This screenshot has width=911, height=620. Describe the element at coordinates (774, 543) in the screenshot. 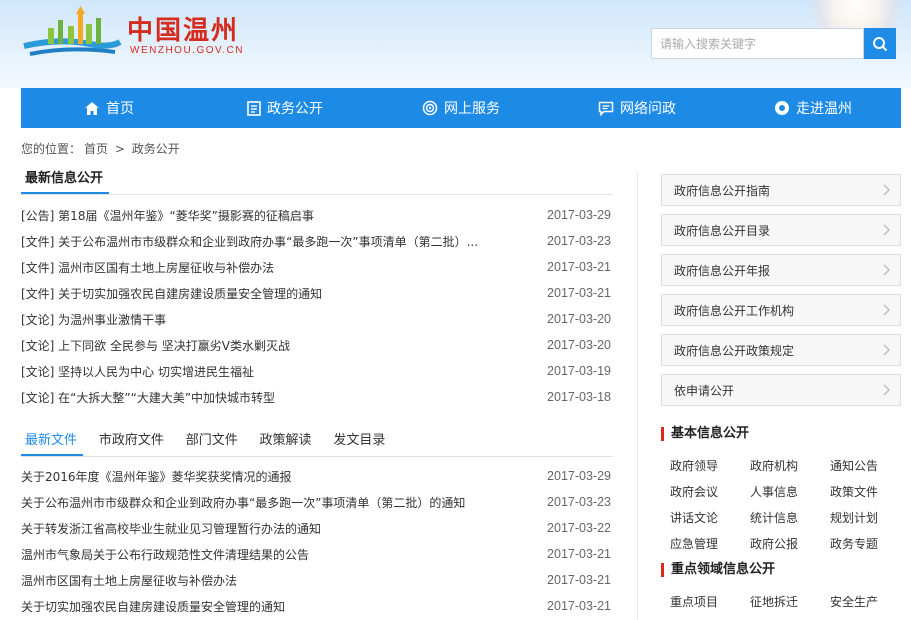

I see `basic-info-link: 政府公报` at that location.